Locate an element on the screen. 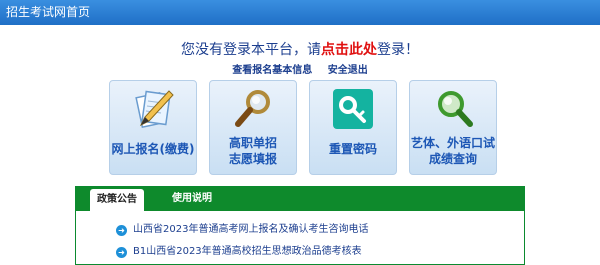  panel-tabs: 政策公告 使用说明 is located at coordinates (300, 199).